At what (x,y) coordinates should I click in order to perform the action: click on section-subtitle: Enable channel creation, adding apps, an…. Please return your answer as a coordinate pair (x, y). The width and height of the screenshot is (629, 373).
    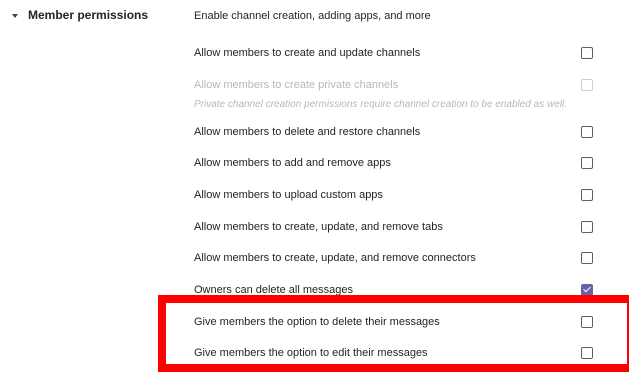
    Looking at the image, I should click on (312, 16).